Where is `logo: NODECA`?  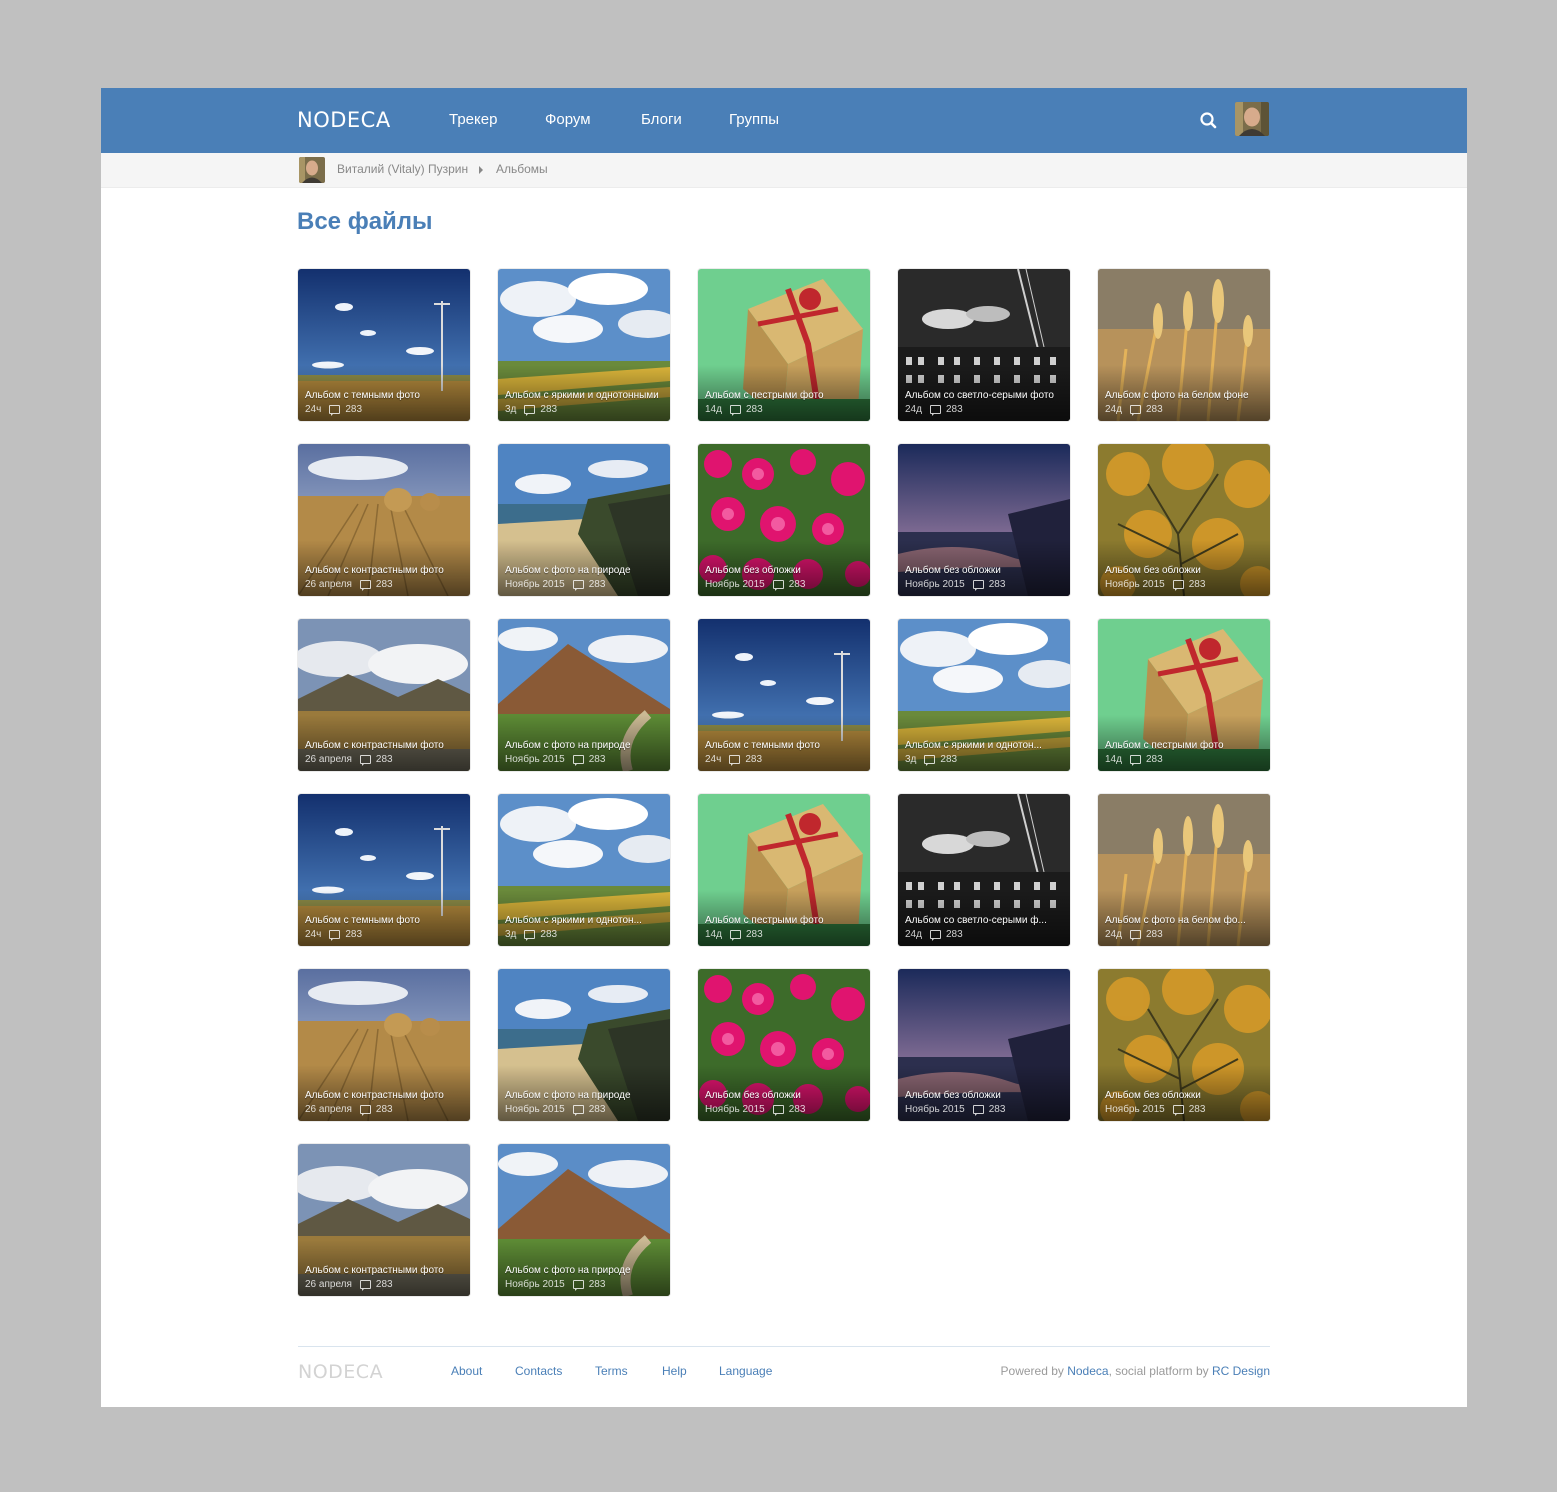 logo: NODECA is located at coordinates (344, 120).